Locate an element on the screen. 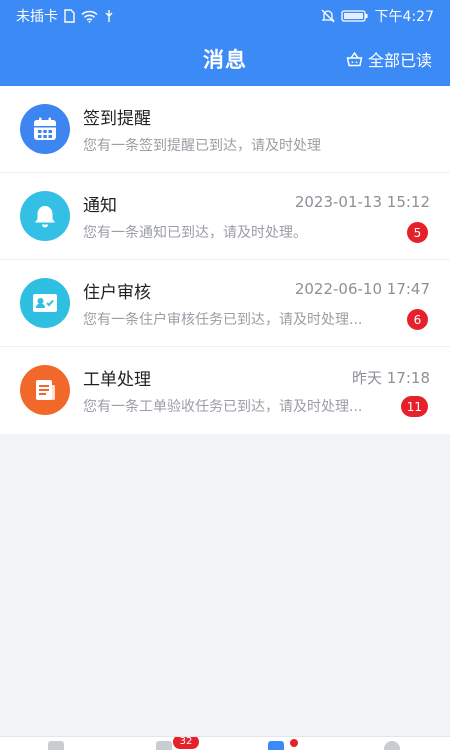  bell-icon is located at coordinates (45, 216).